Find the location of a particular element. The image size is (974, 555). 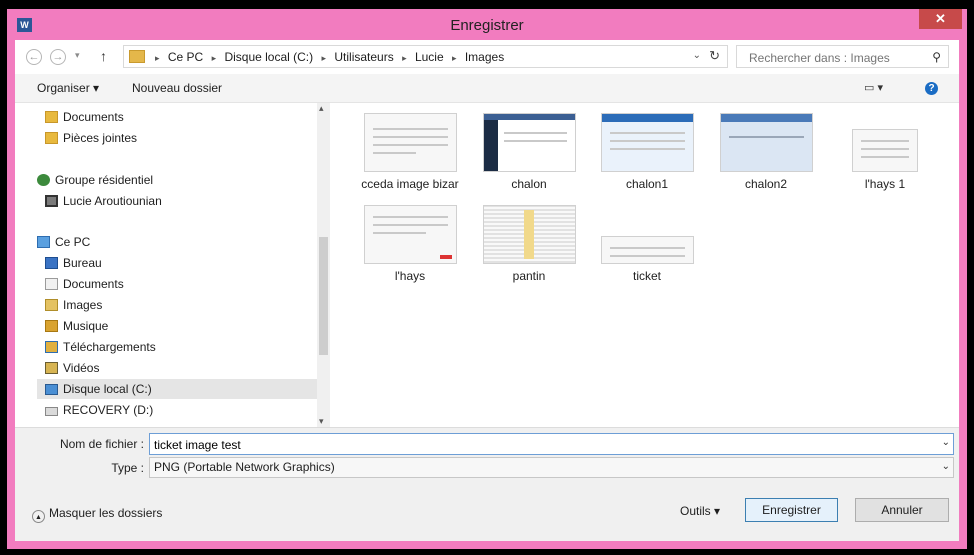

sidebar-item-local-disk: Disque local (C:) is located at coordinates (177, 389).